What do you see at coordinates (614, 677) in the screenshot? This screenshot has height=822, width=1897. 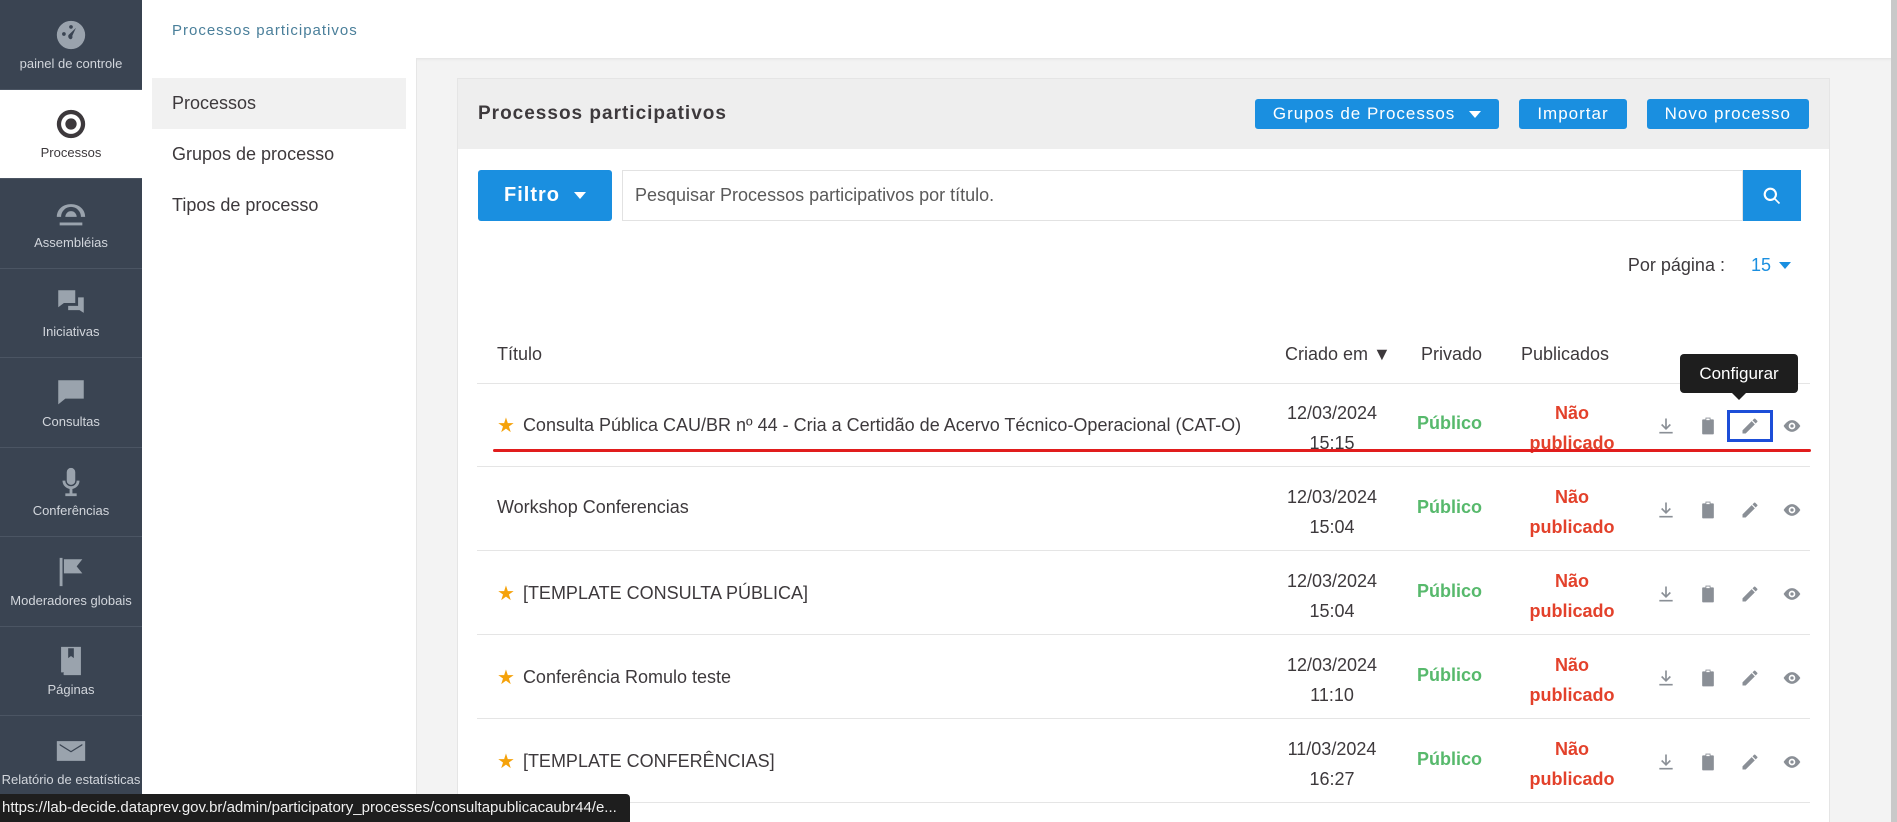 I see `row-title: ★ Conferência Romulo teste` at bounding box center [614, 677].